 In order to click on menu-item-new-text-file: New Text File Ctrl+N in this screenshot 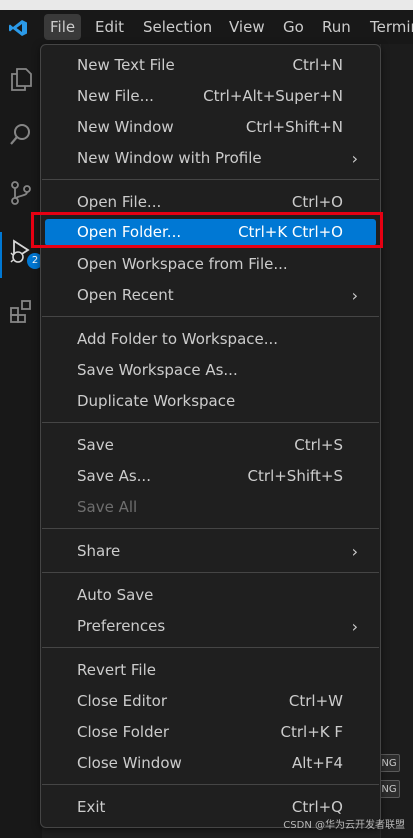, I will do `click(210, 65)`.